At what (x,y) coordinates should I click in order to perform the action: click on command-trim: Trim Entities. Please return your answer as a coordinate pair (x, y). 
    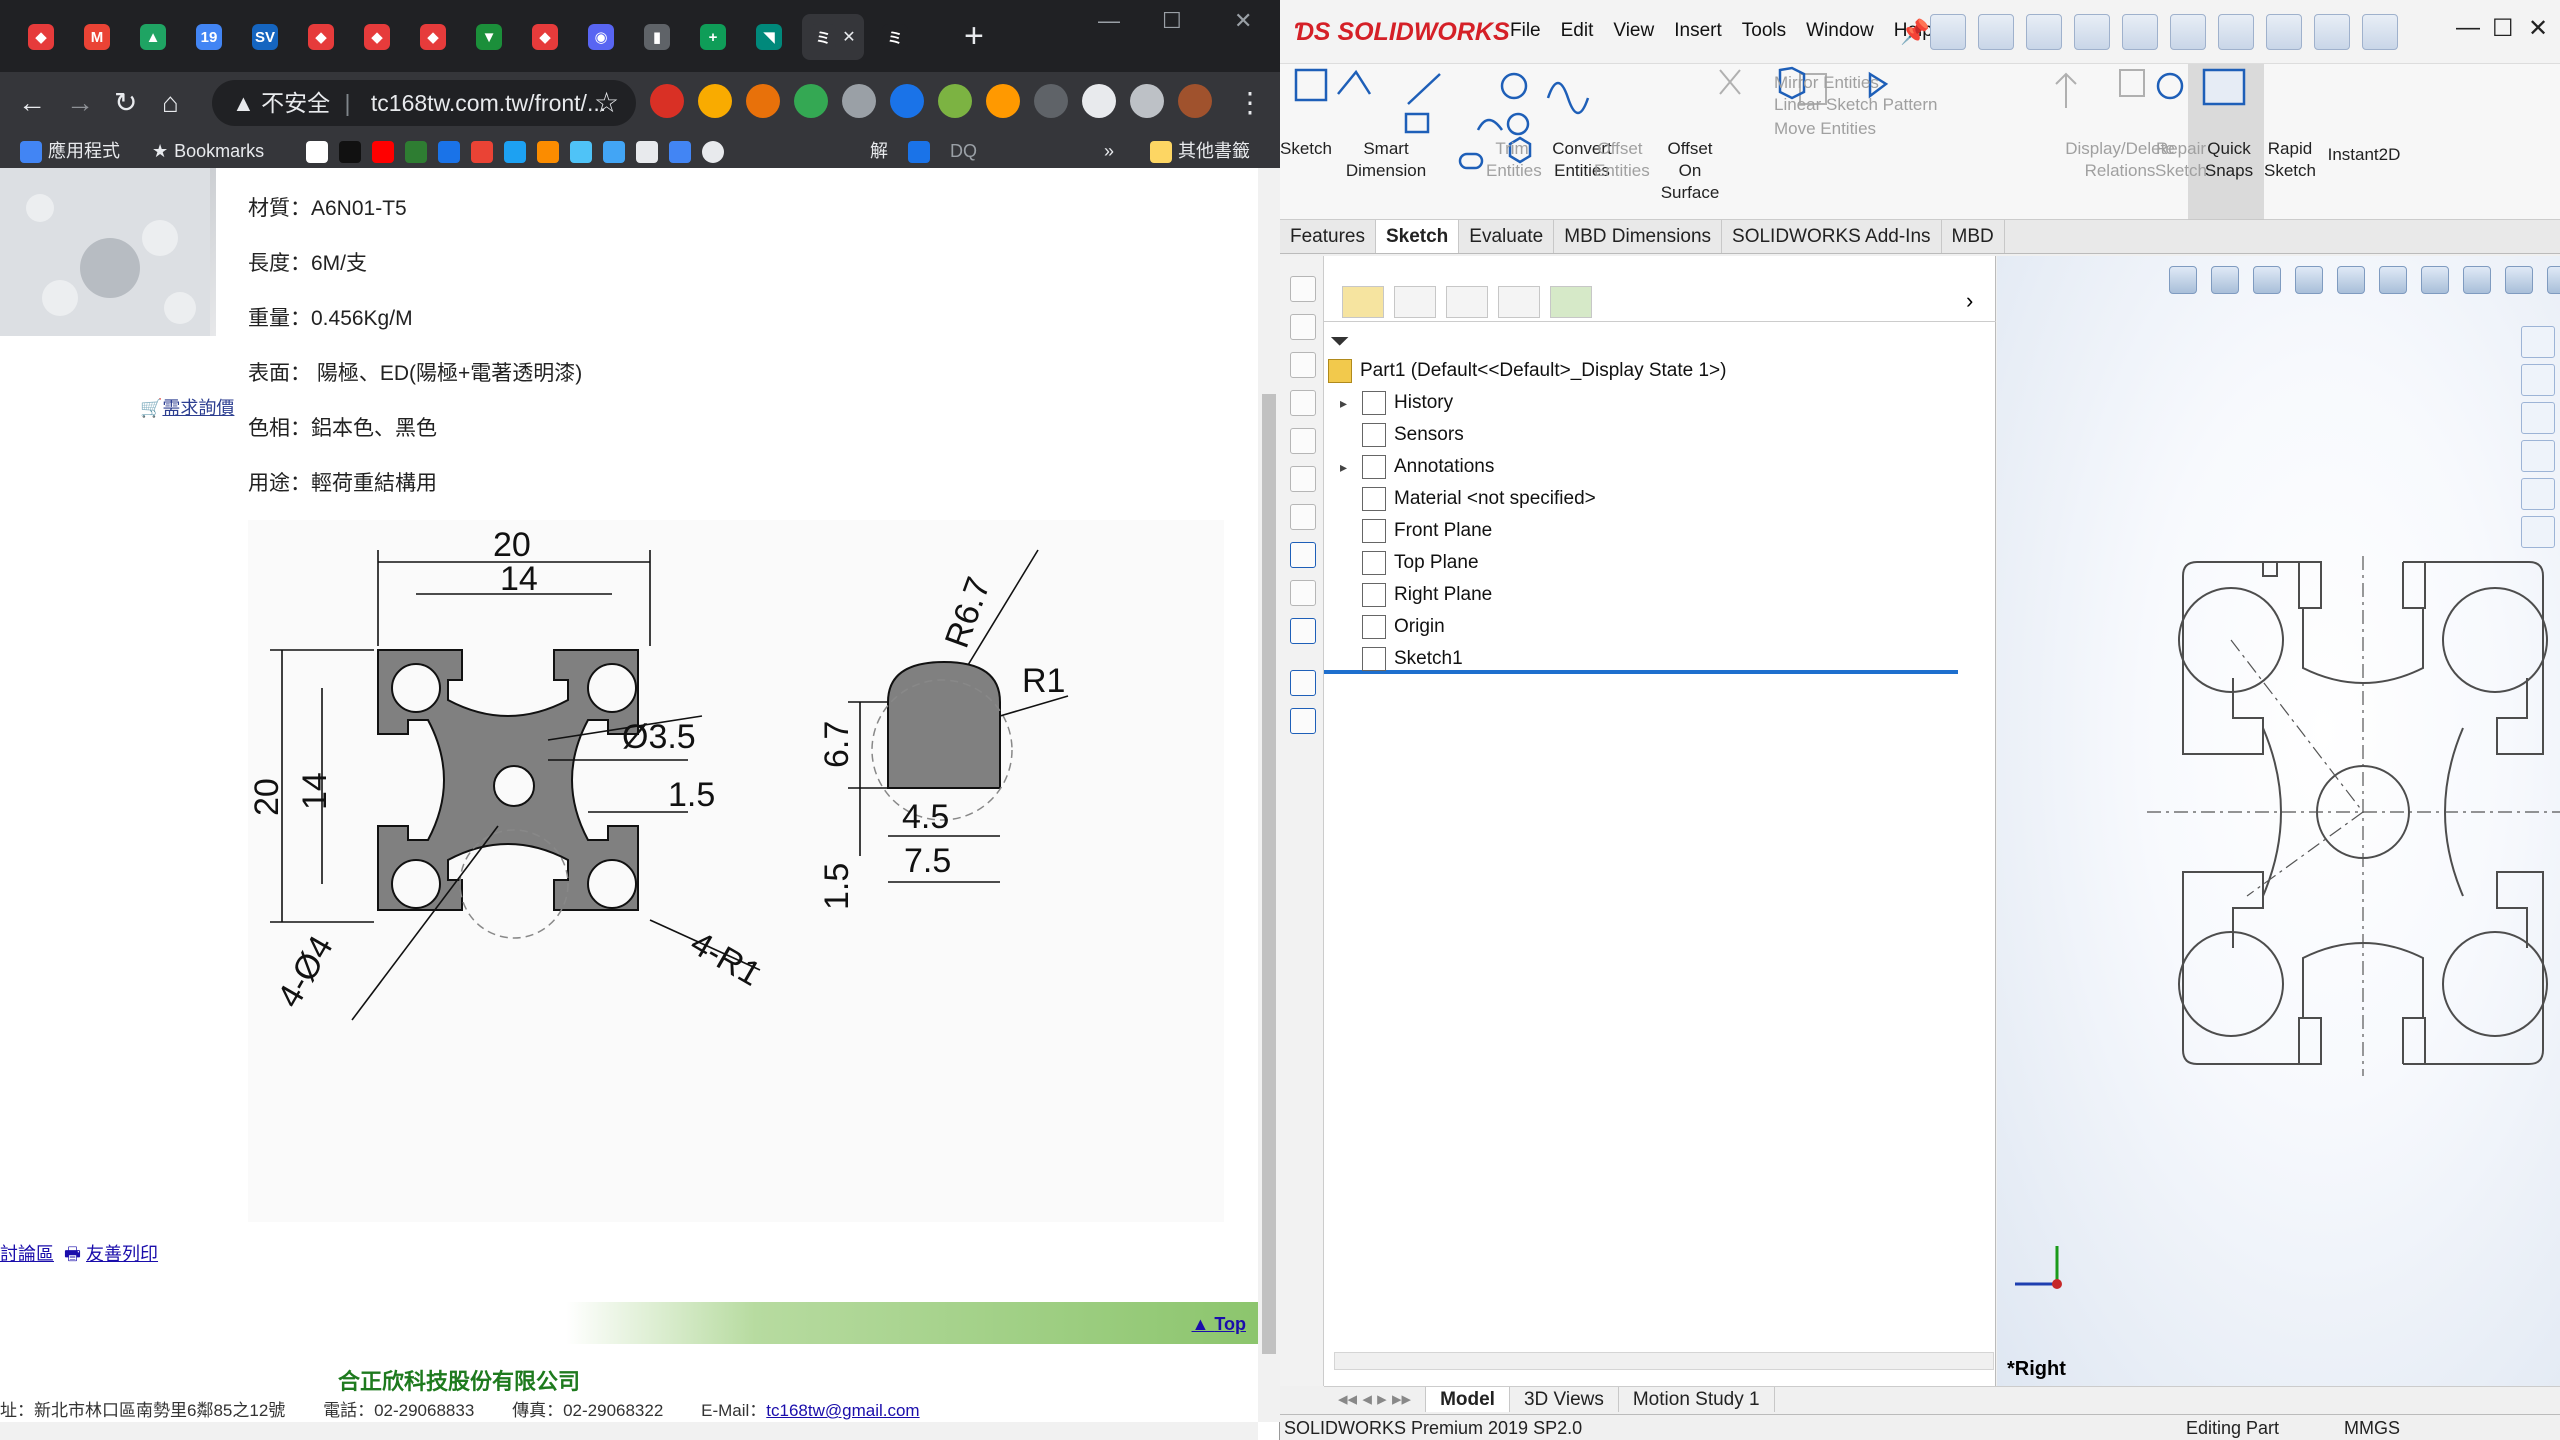
    Looking at the image, I should click on (1514, 160).